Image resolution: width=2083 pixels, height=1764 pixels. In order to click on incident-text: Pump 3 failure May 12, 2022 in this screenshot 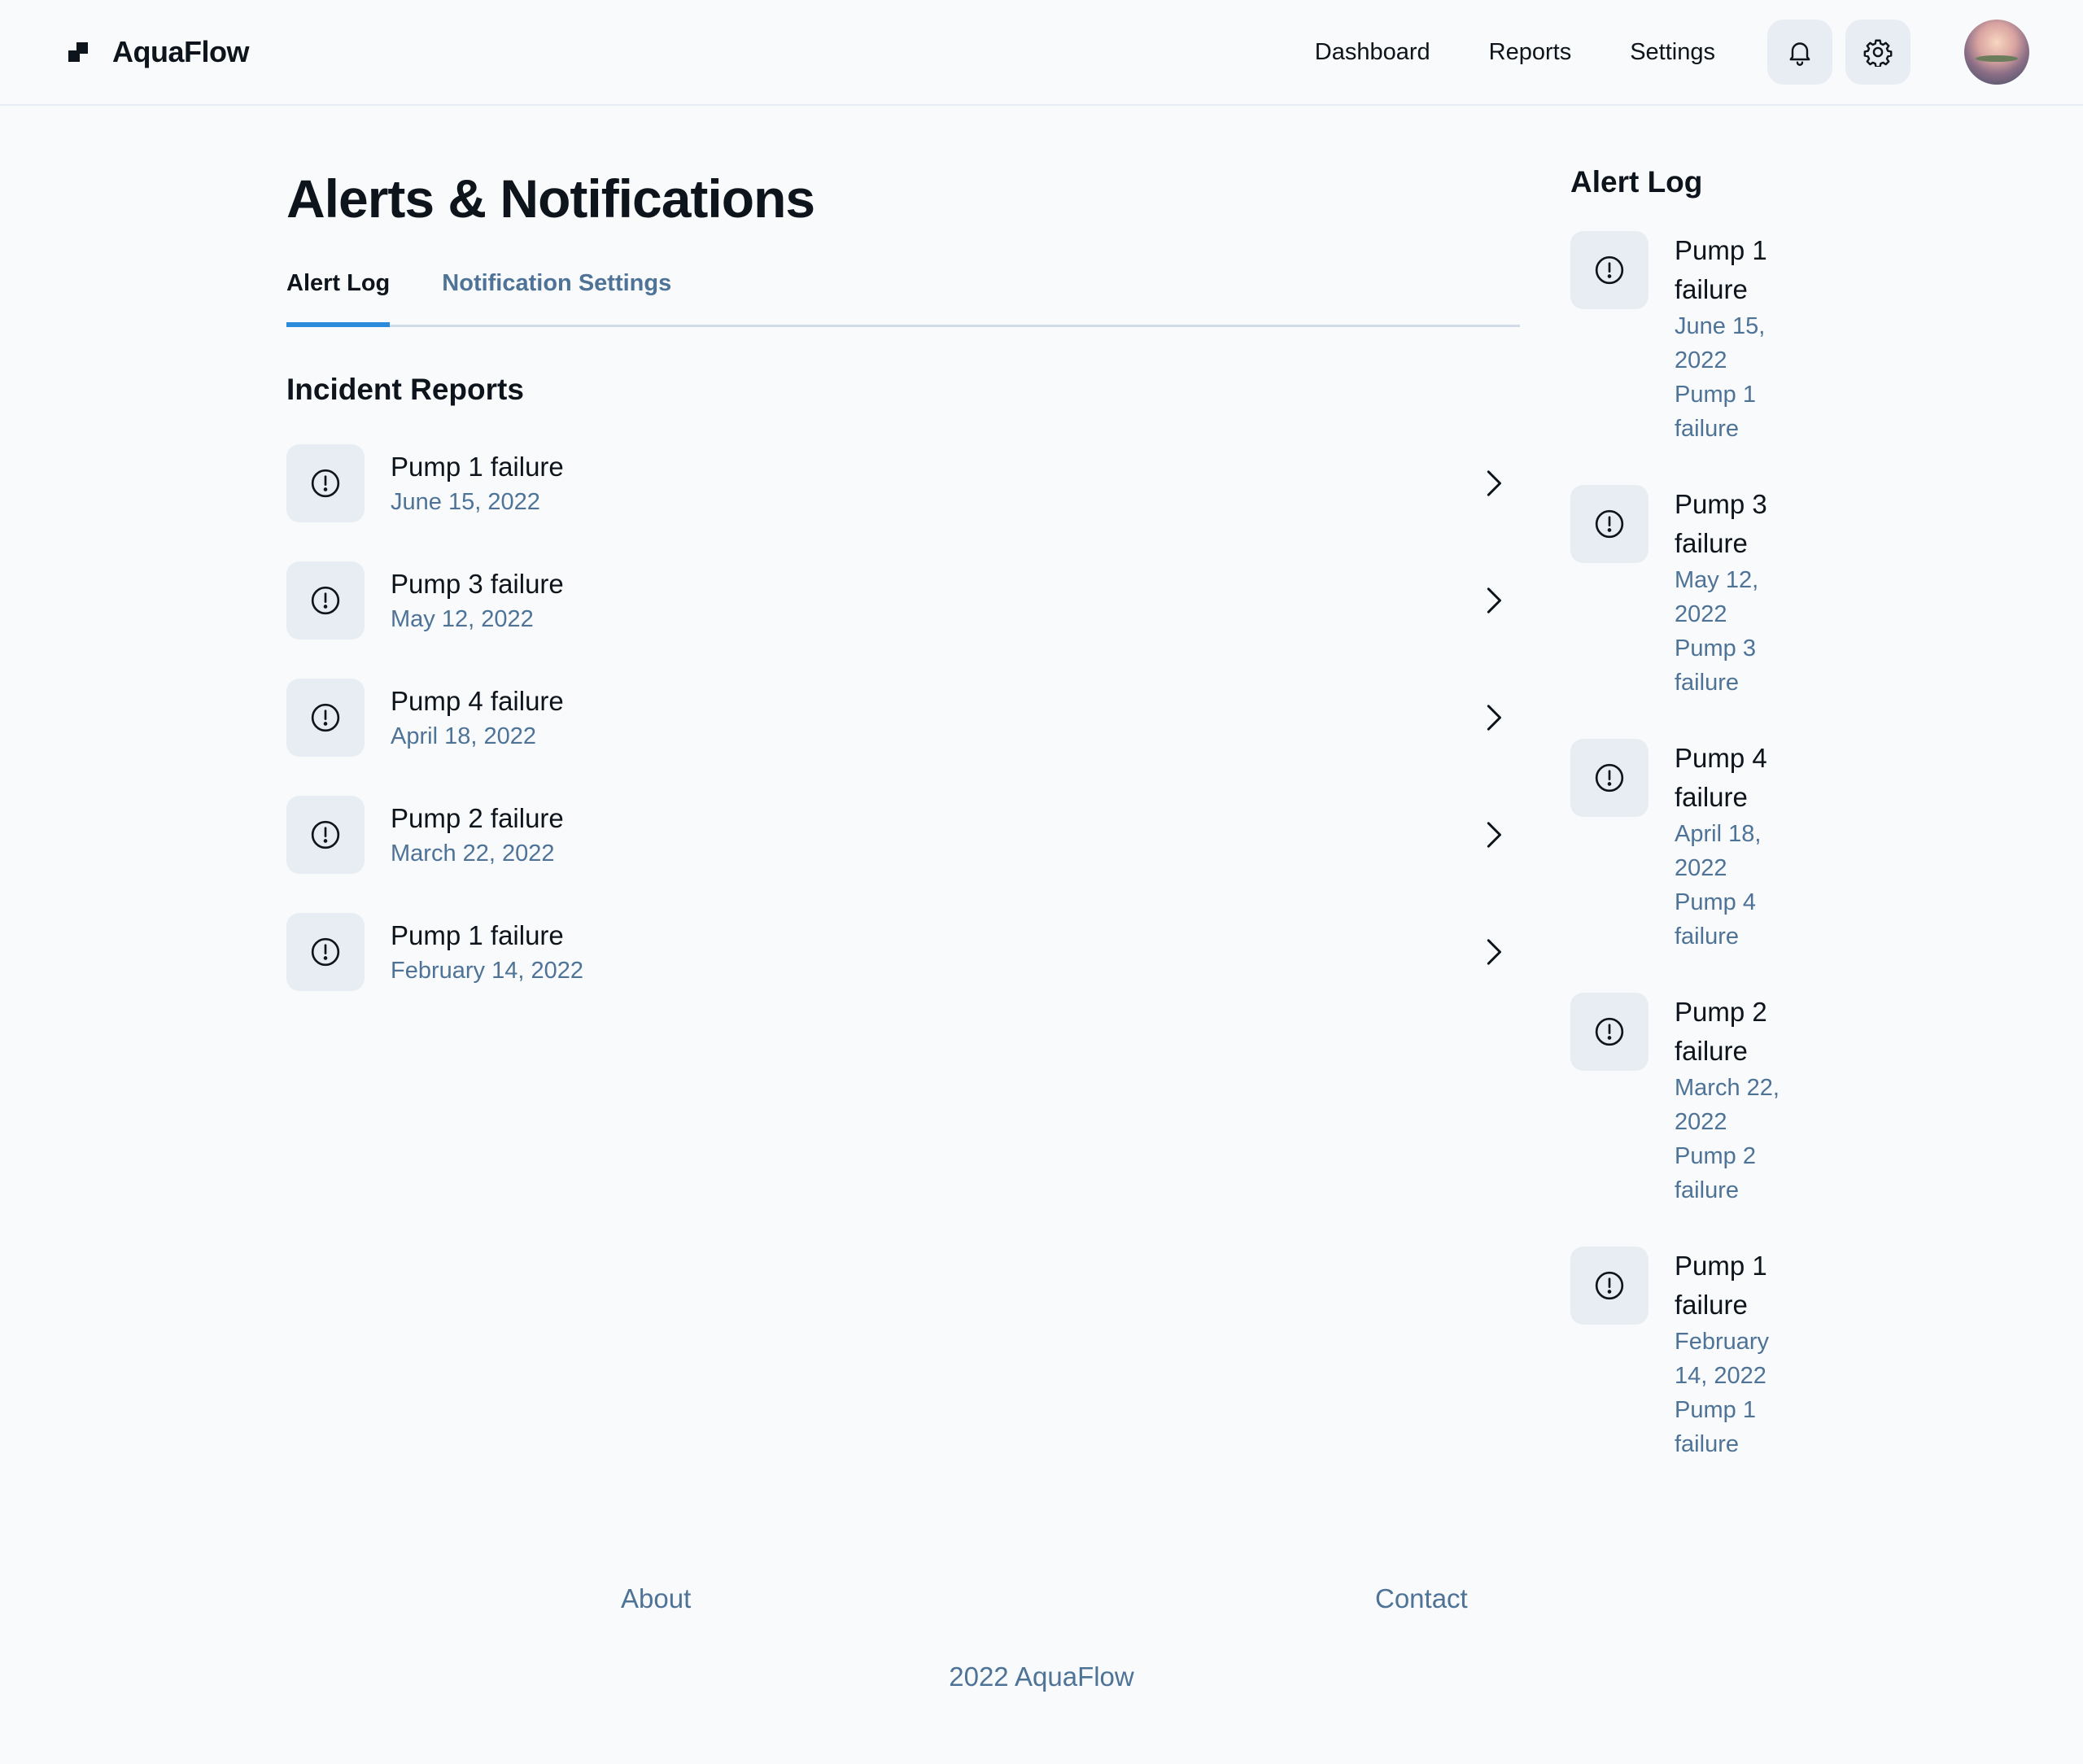, I will do `click(478, 600)`.